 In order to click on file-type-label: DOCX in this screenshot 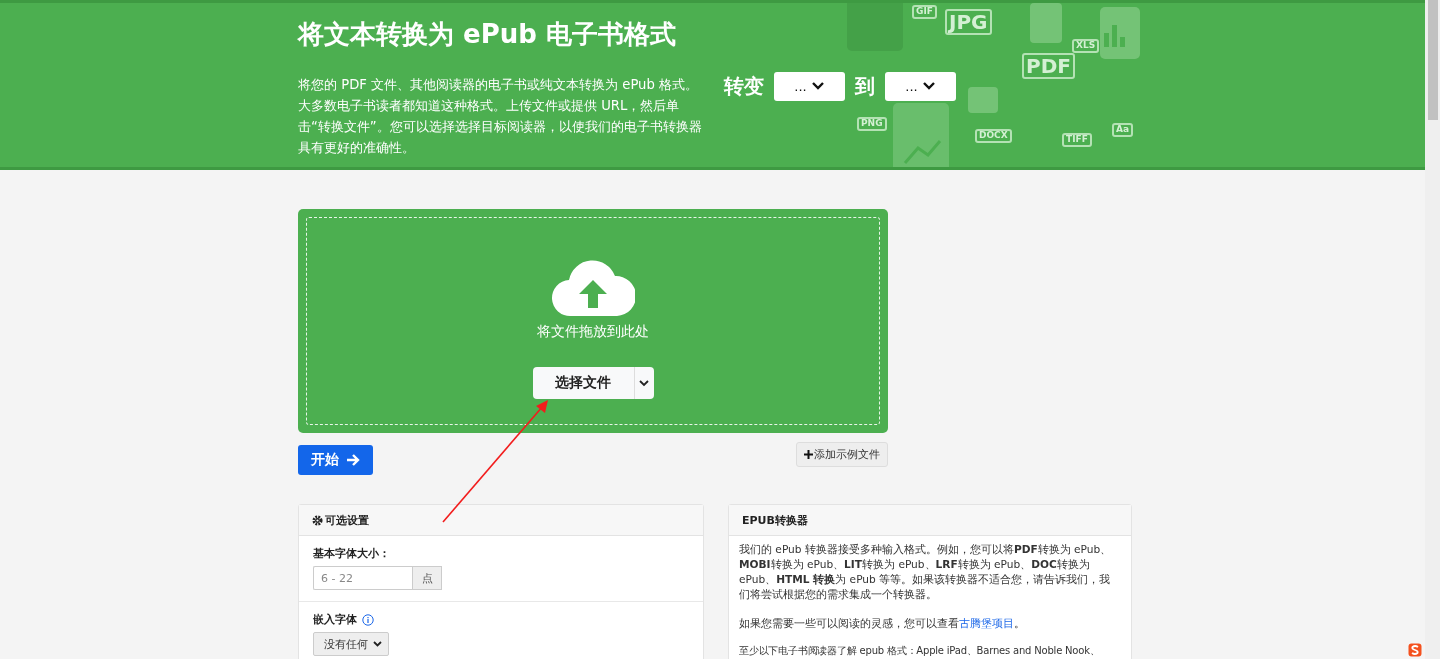, I will do `click(993, 136)`.